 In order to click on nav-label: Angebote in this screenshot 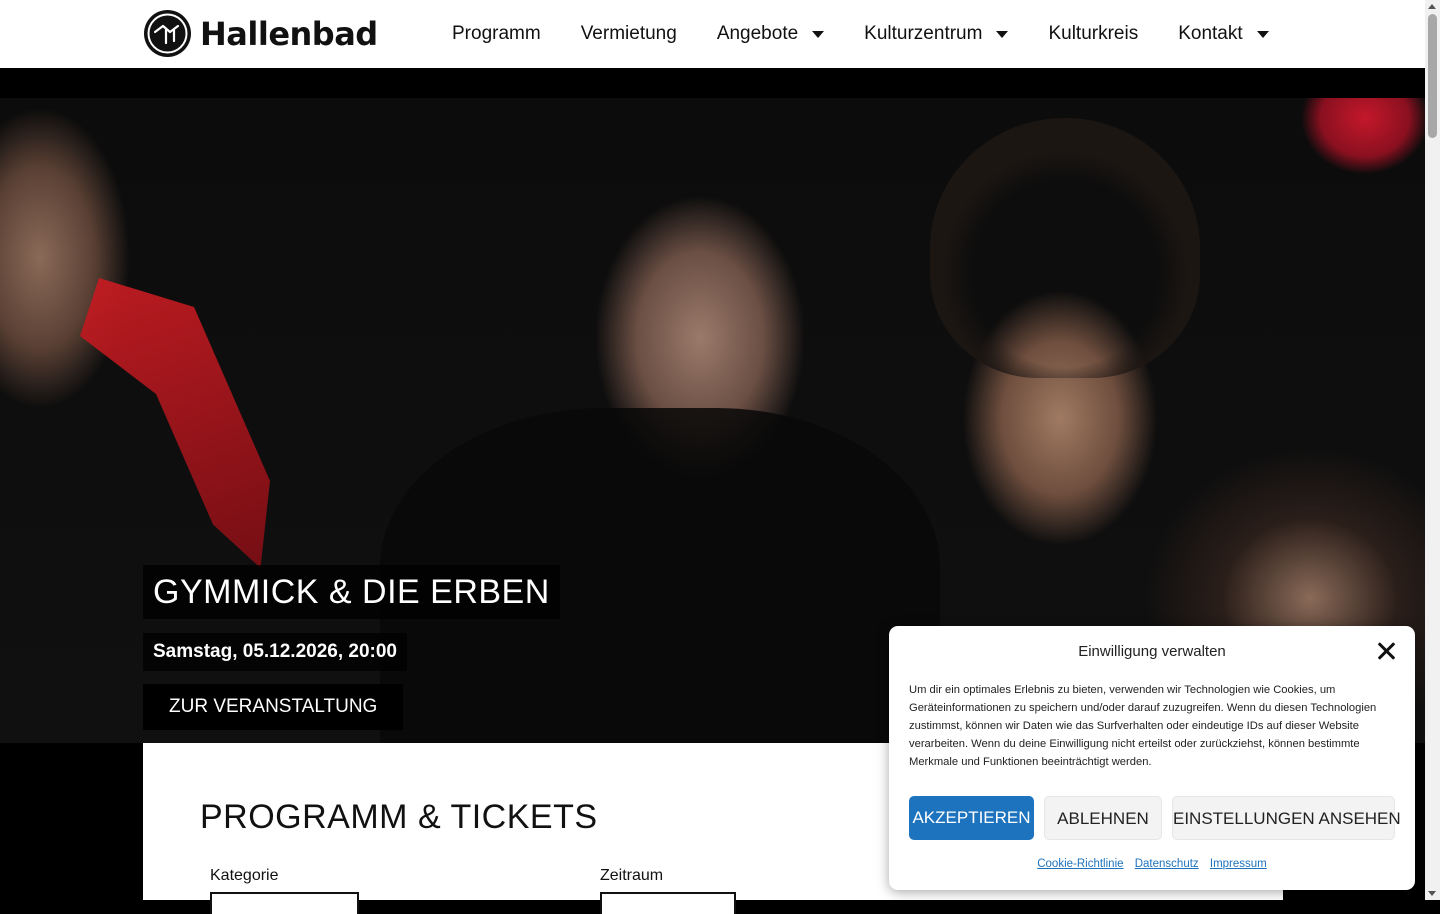, I will do `click(757, 33)`.